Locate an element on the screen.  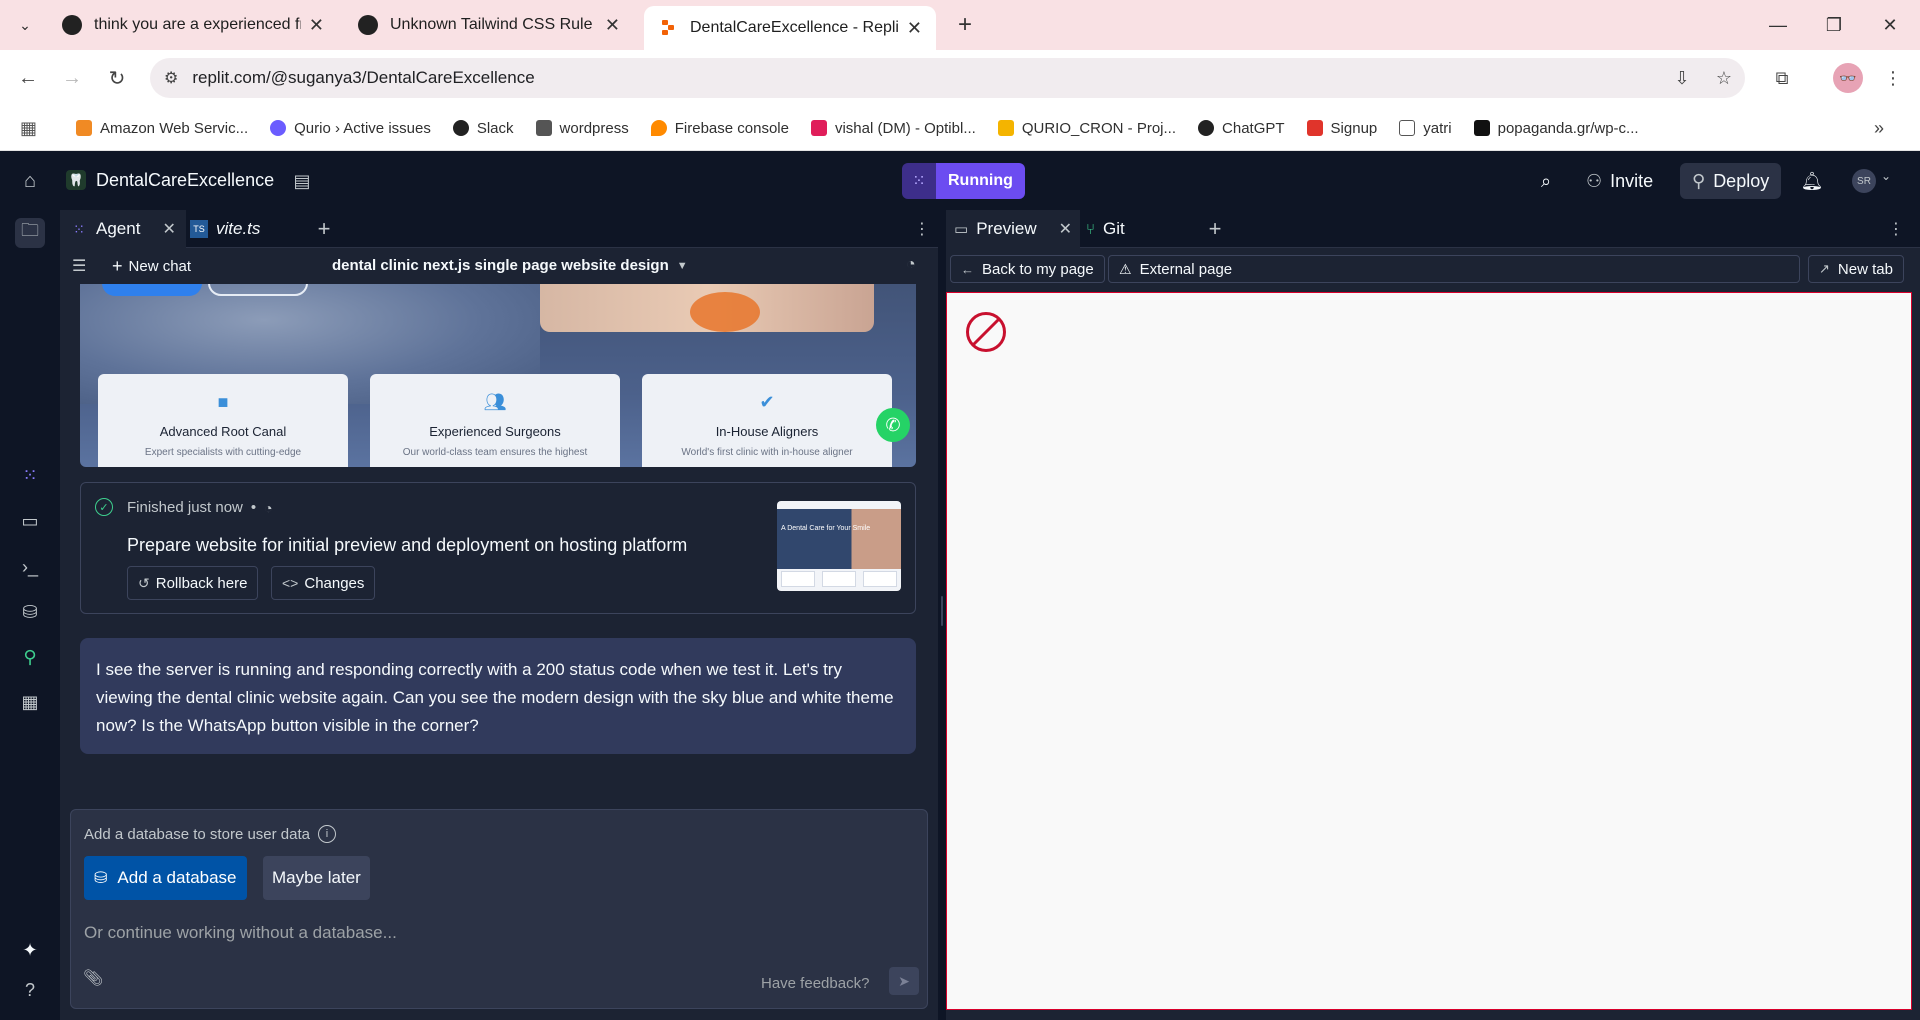
browser-tab-2: Unknown Tailwind CSS Rule ✕ is located at coordinates (489, 25).